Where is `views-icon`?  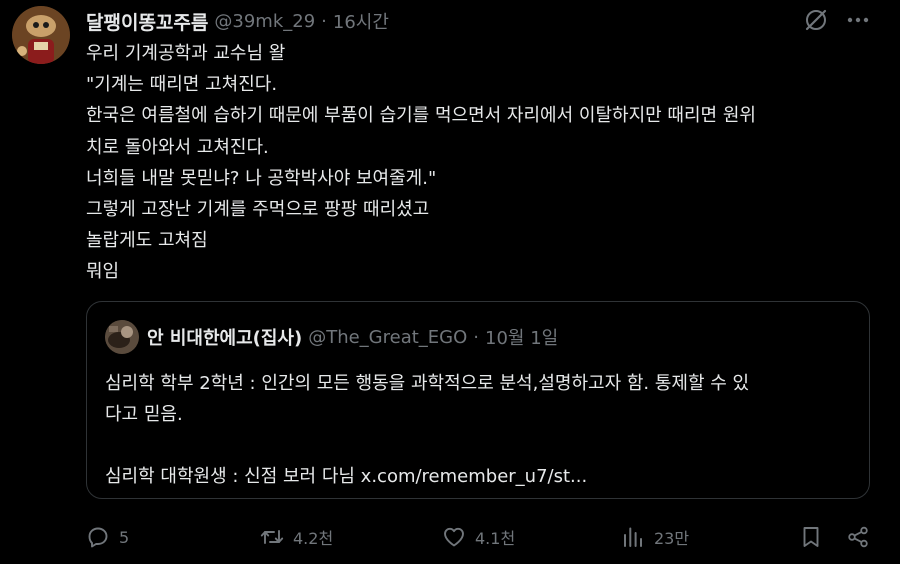 views-icon is located at coordinates (633, 537).